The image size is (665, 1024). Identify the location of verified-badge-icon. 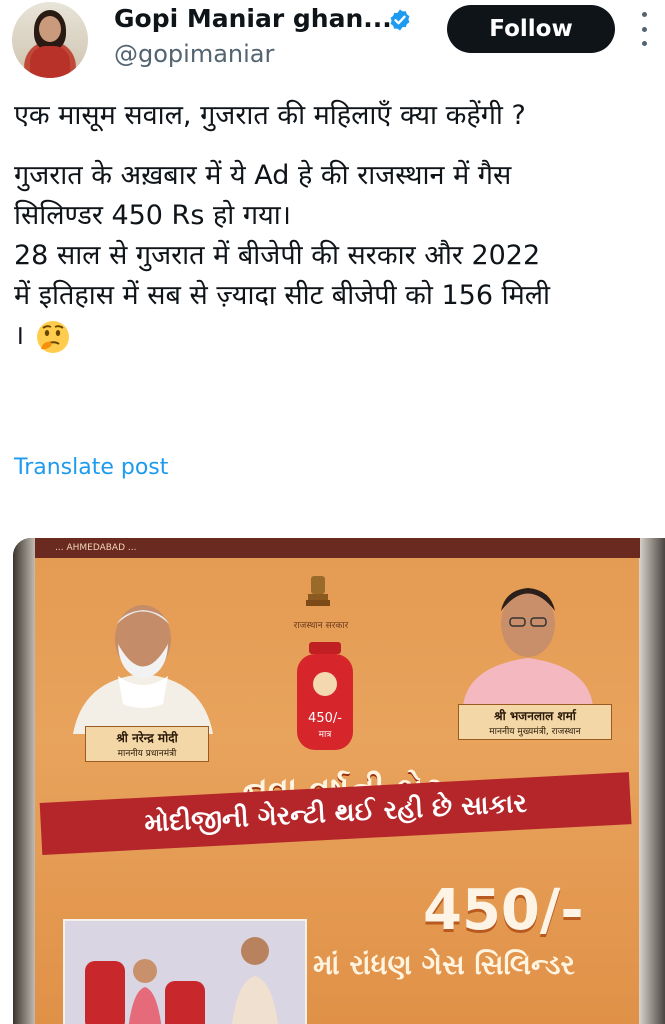
(400, 20).